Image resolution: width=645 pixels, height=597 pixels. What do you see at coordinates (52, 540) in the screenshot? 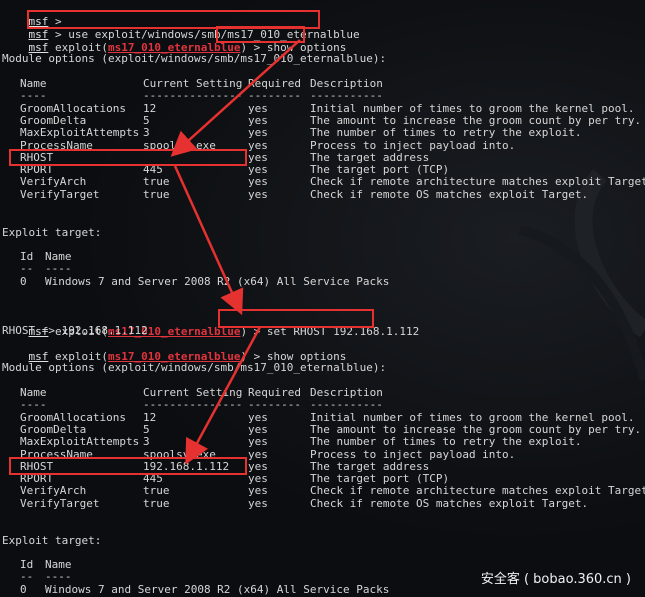
I see `exploit-target-title-2: Exploit target:` at bounding box center [52, 540].